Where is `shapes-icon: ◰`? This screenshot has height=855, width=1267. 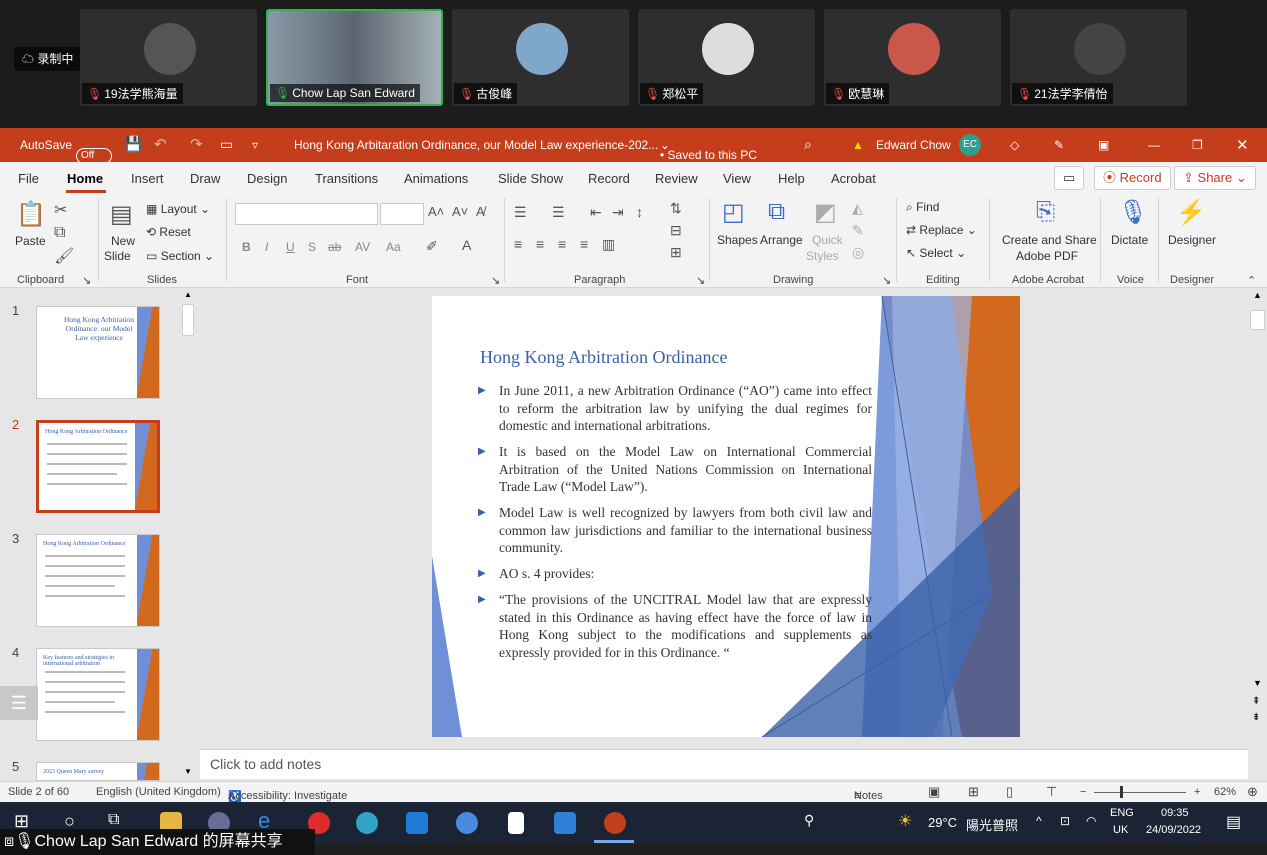 shapes-icon: ◰ is located at coordinates (733, 212).